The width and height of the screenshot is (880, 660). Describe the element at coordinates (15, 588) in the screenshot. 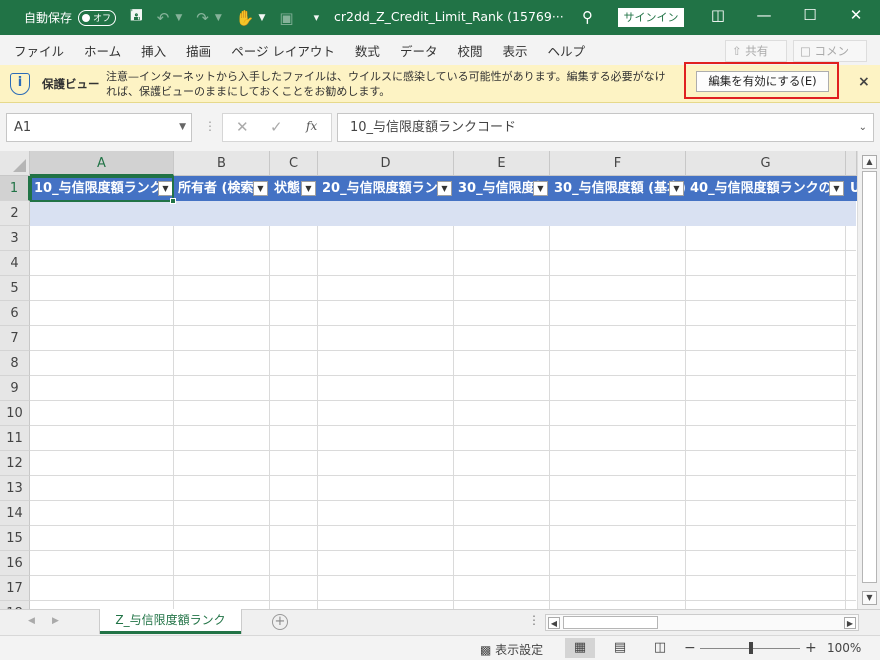

I see `row-header-17: 17` at that location.